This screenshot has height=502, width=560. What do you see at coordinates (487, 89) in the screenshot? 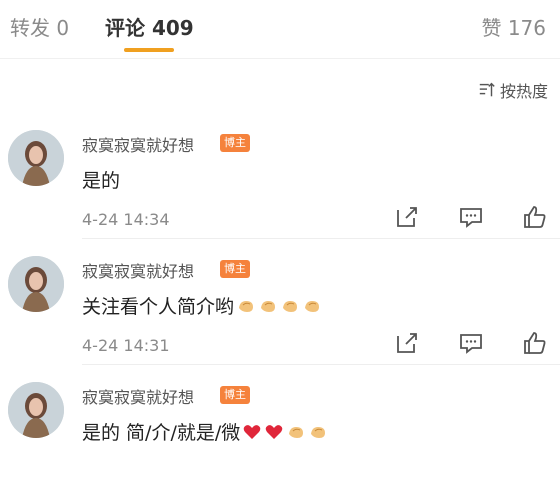
I see `sort-icon` at bounding box center [487, 89].